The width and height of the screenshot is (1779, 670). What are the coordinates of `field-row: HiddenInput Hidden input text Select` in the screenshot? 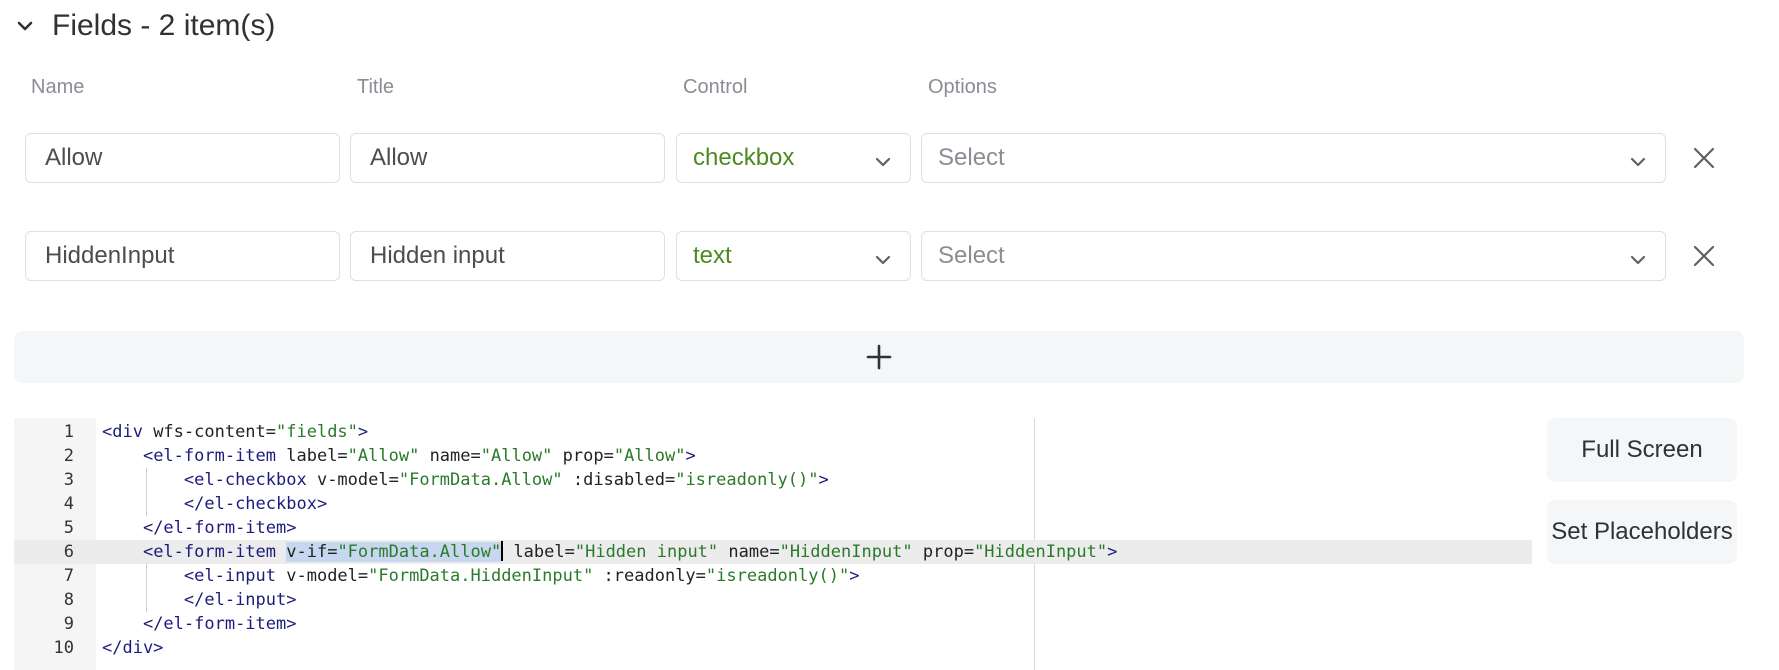 It's located at (889, 257).